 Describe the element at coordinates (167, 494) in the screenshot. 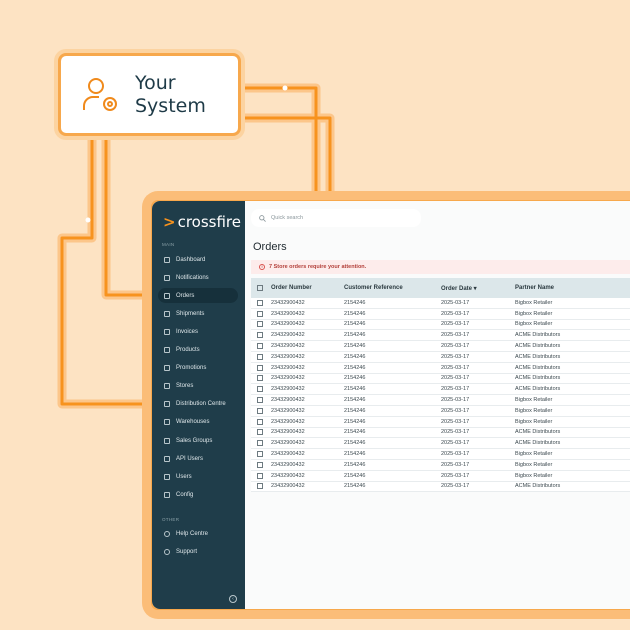

I see `config-icon` at that location.